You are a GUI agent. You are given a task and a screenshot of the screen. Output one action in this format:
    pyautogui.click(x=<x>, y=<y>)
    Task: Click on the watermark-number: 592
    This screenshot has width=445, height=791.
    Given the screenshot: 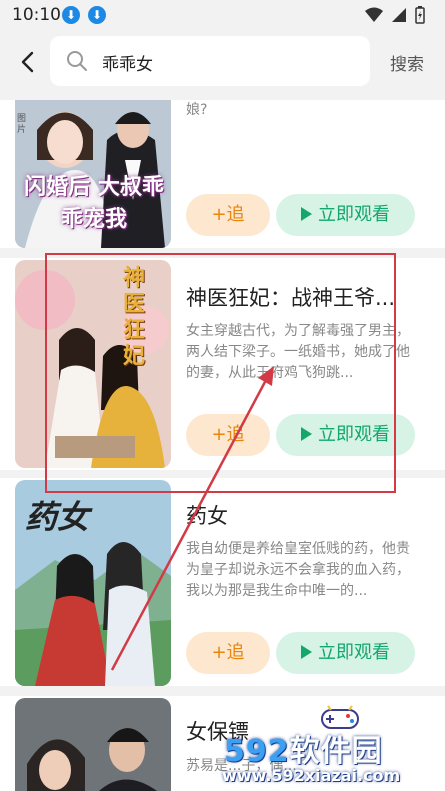 What is the action you would take?
    pyautogui.click(x=257, y=751)
    